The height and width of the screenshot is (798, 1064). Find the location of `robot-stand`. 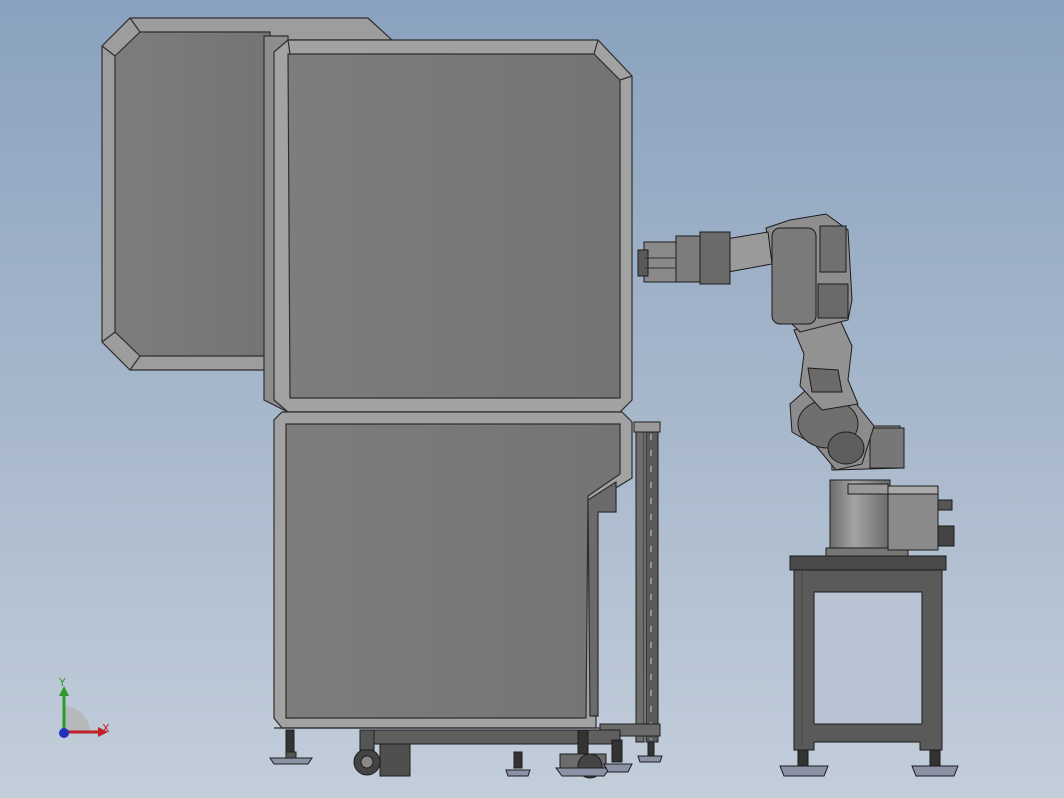

robot-stand is located at coordinates (869, 666).